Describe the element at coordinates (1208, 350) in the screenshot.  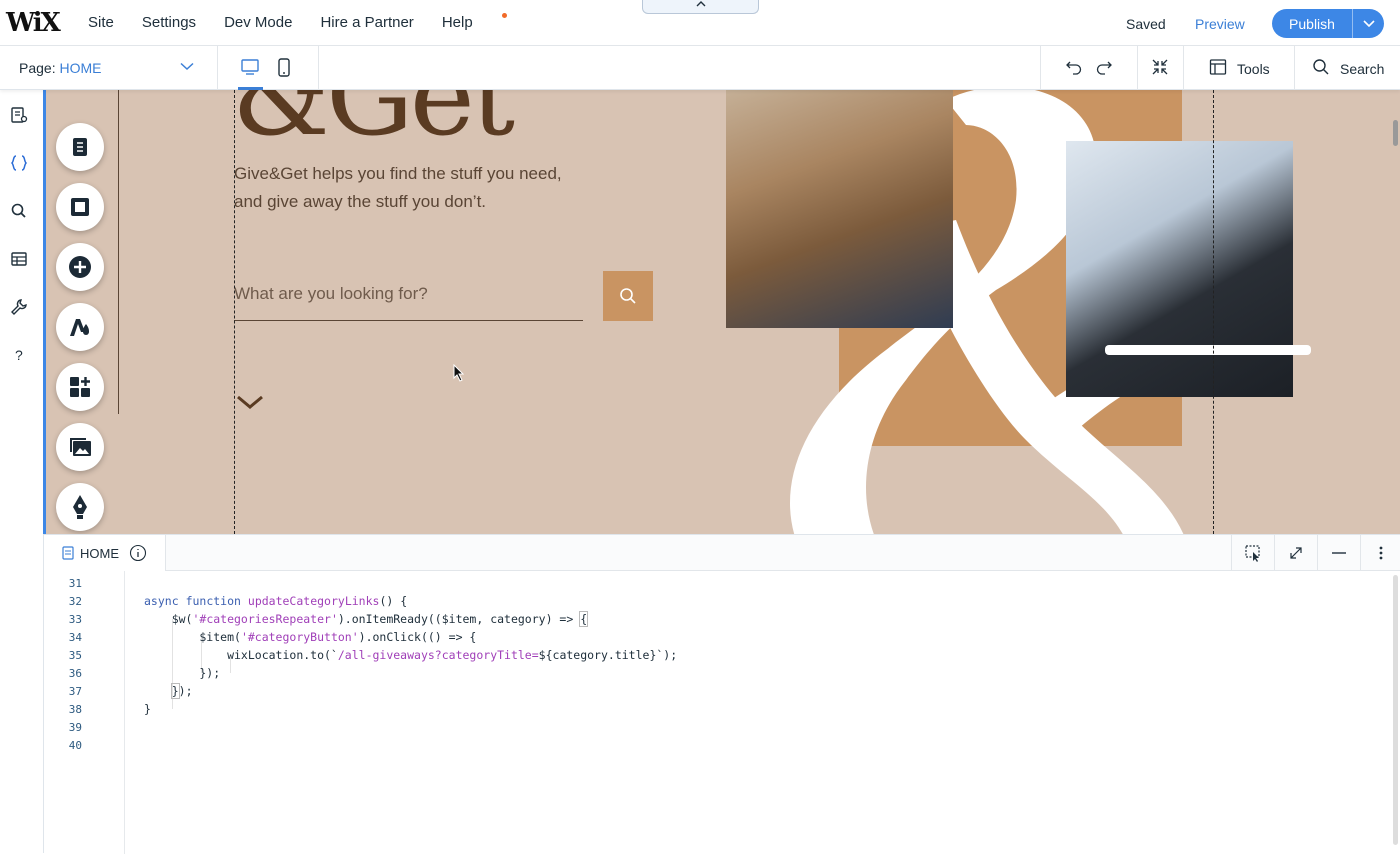
I see `decorative-bar` at that location.